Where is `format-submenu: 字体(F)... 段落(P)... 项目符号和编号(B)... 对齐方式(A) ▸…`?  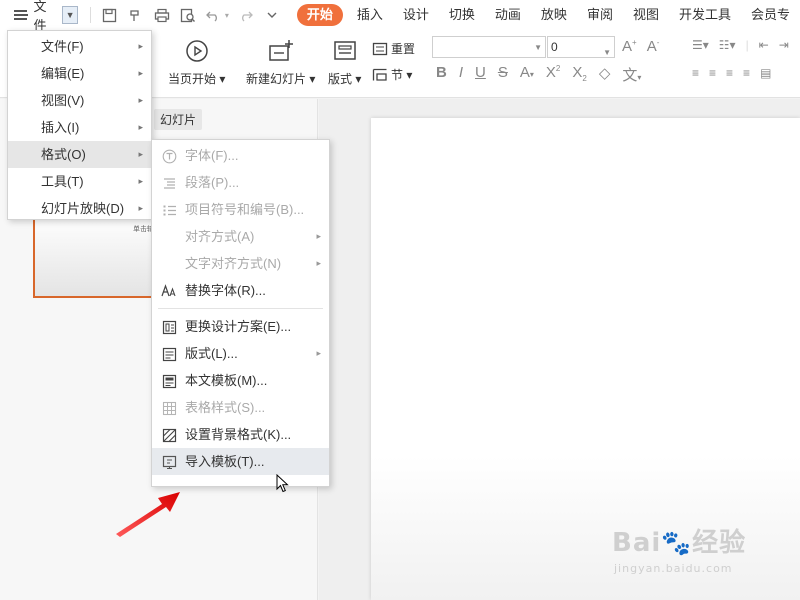
format-submenu: 字体(F)... 段落(P)... 项目符号和编号(B)... 对齐方式(A) ▸… is located at coordinates (240, 313).